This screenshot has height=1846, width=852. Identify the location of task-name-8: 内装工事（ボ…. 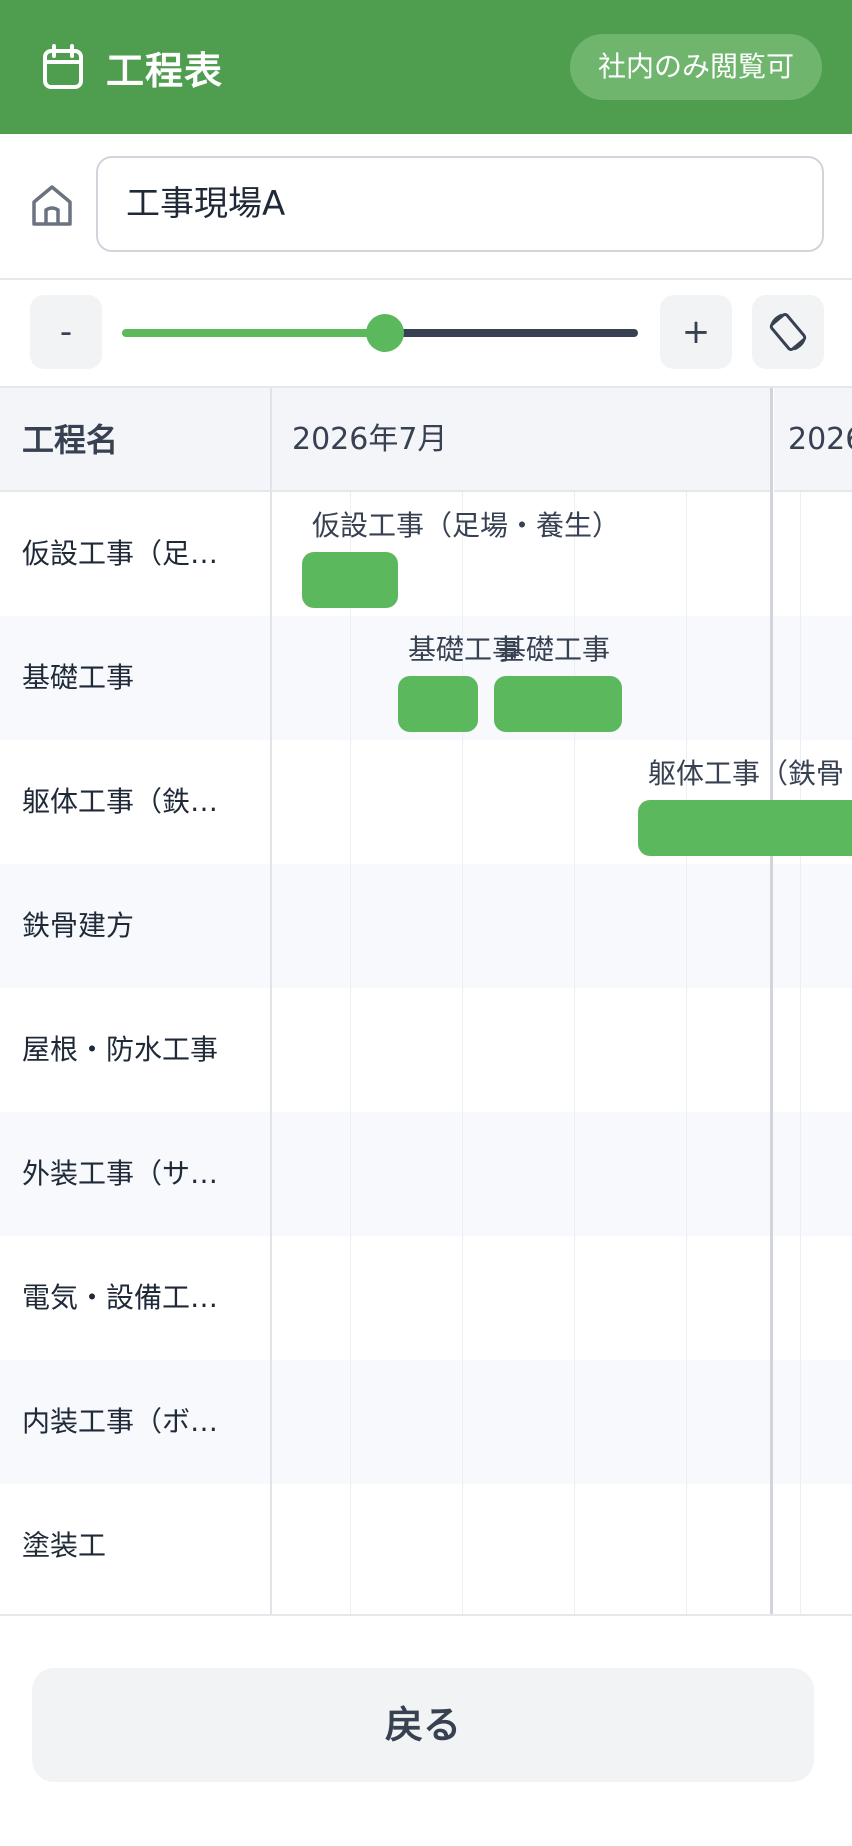
(135, 1422).